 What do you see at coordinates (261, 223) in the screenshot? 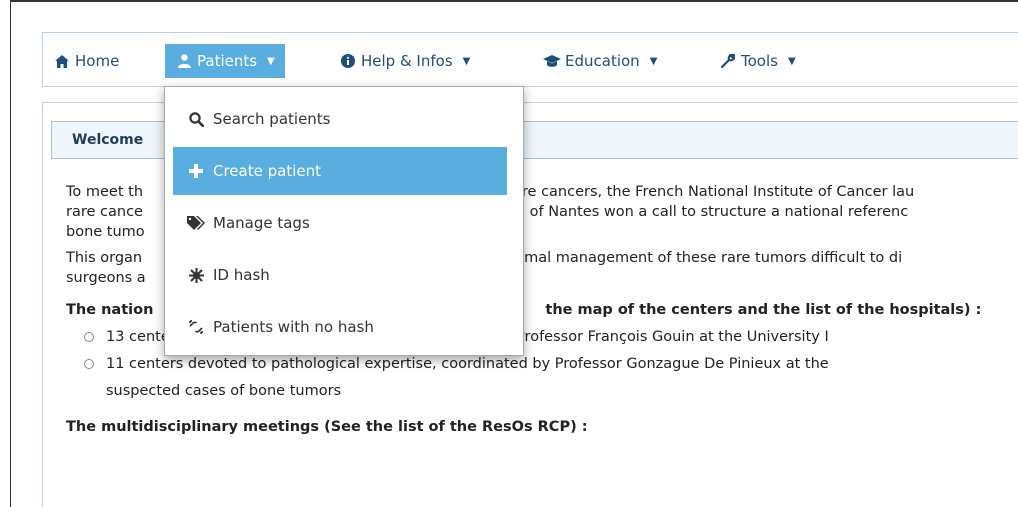
I see `menu-item-label: Manage tags` at bounding box center [261, 223].